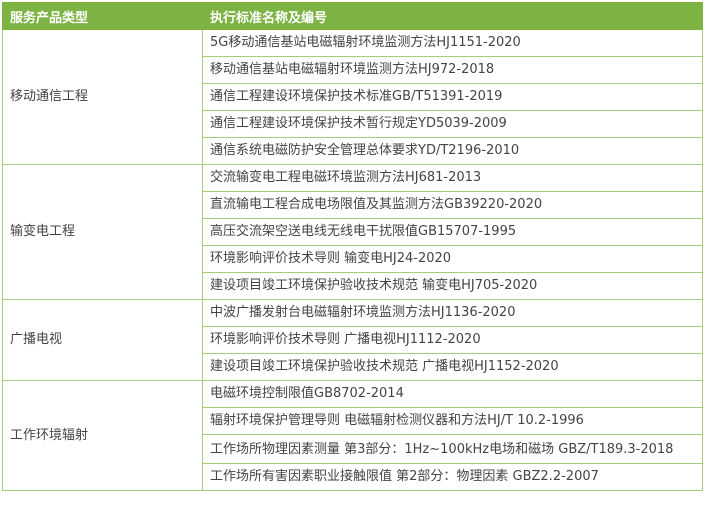  I want to click on standard-cell: 高压交流架空送电线无线电干扰限值GB15707-1995, so click(452, 232).